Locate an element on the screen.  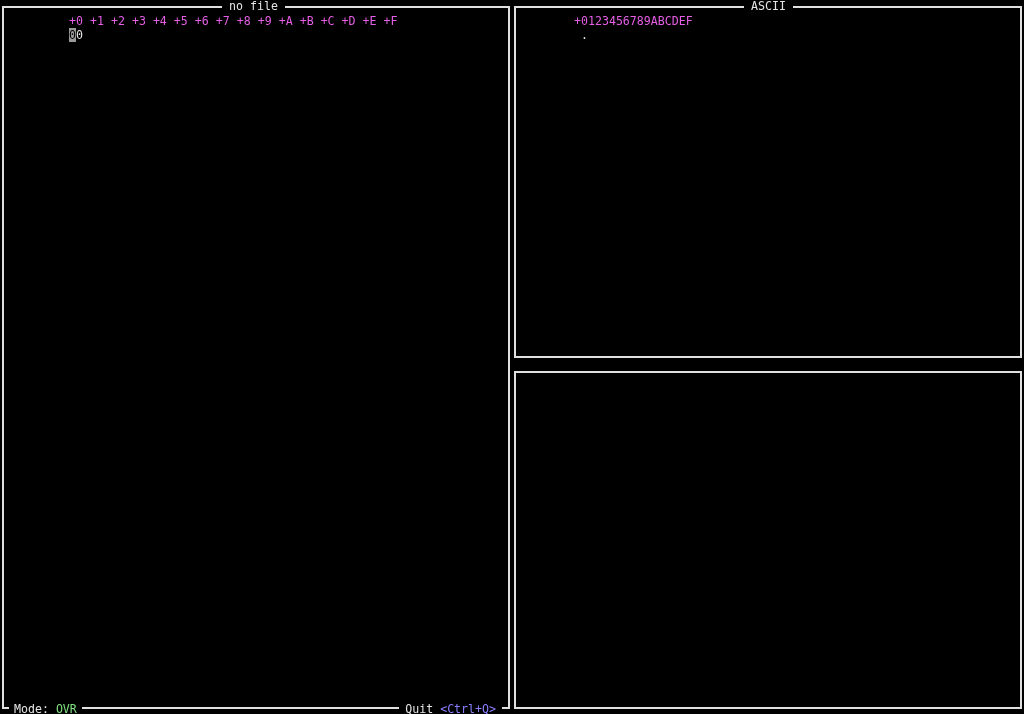
column-header: +9 is located at coordinates (264, 21).